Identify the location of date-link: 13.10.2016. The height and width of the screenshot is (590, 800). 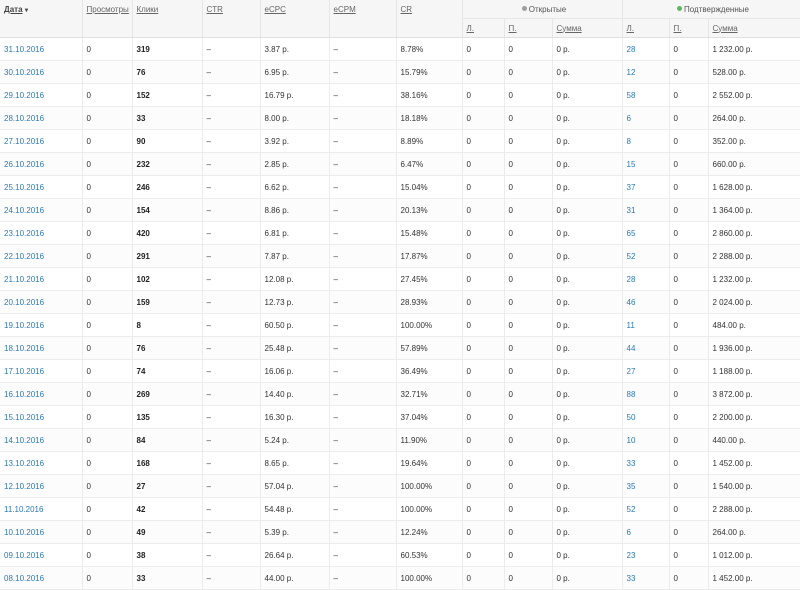
(24, 463).